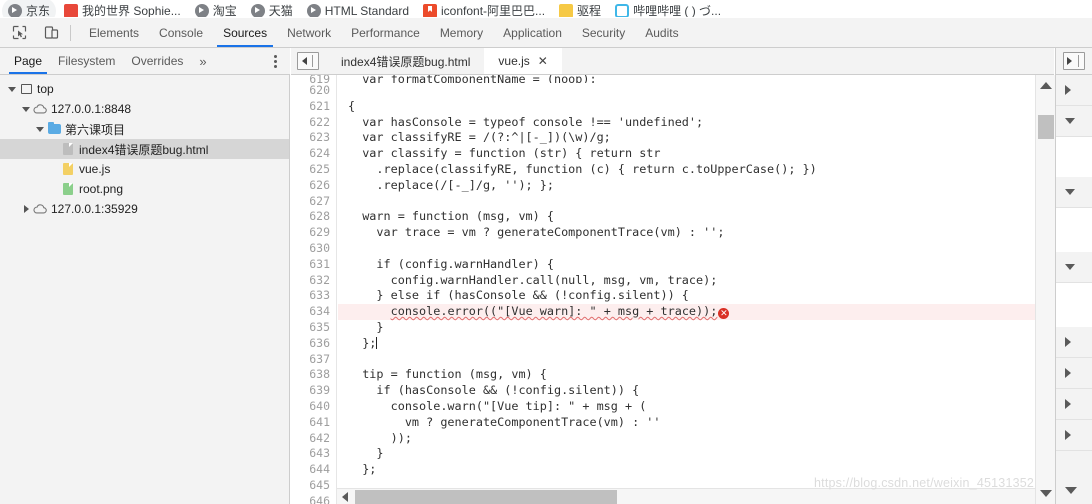 The height and width of the screenshot is (504, 1092). What do you see at coordinates (313, 423) in the screenshot?
I see `line-number: 641` at bounding box center [313, 423].